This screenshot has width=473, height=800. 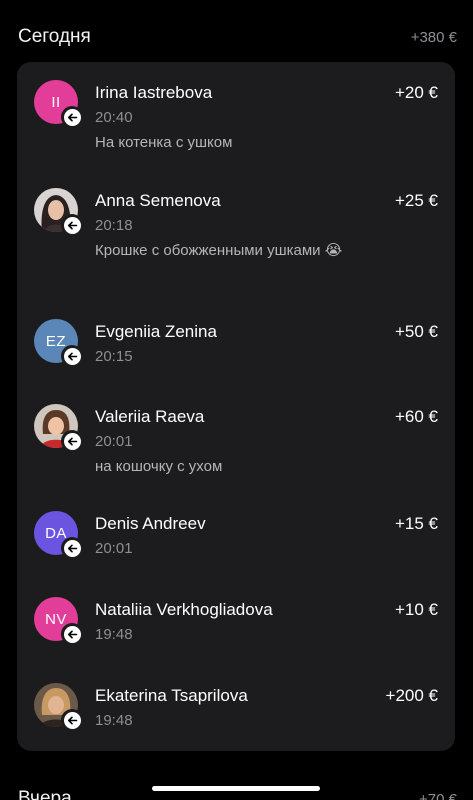 What do you see at coordinates (416, 609) in the screenshot?
I see `transaction-amount: +10 €` at bounding box center [416, 609].